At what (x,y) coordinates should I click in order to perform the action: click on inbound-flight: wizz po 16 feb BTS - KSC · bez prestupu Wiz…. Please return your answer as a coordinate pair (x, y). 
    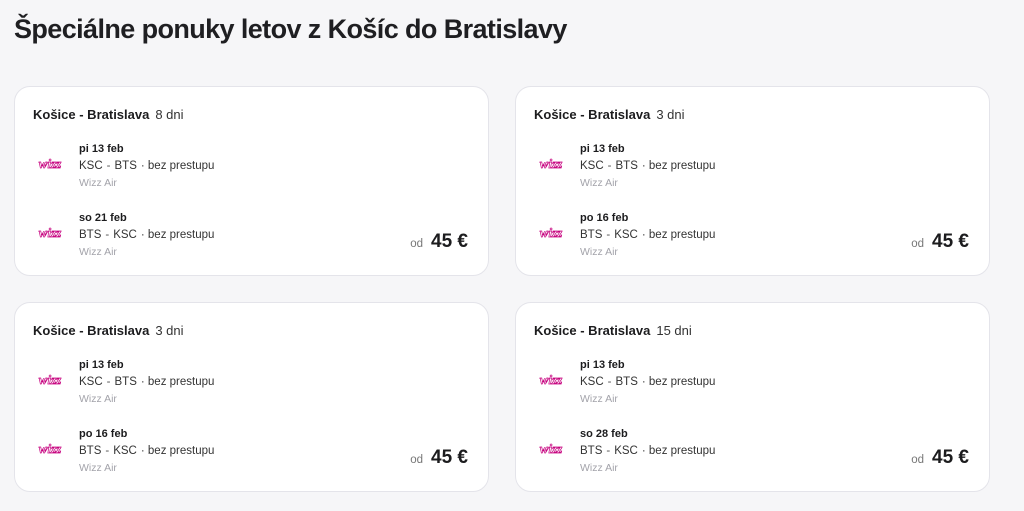
    Looking at the image, I should click on (183, 453).